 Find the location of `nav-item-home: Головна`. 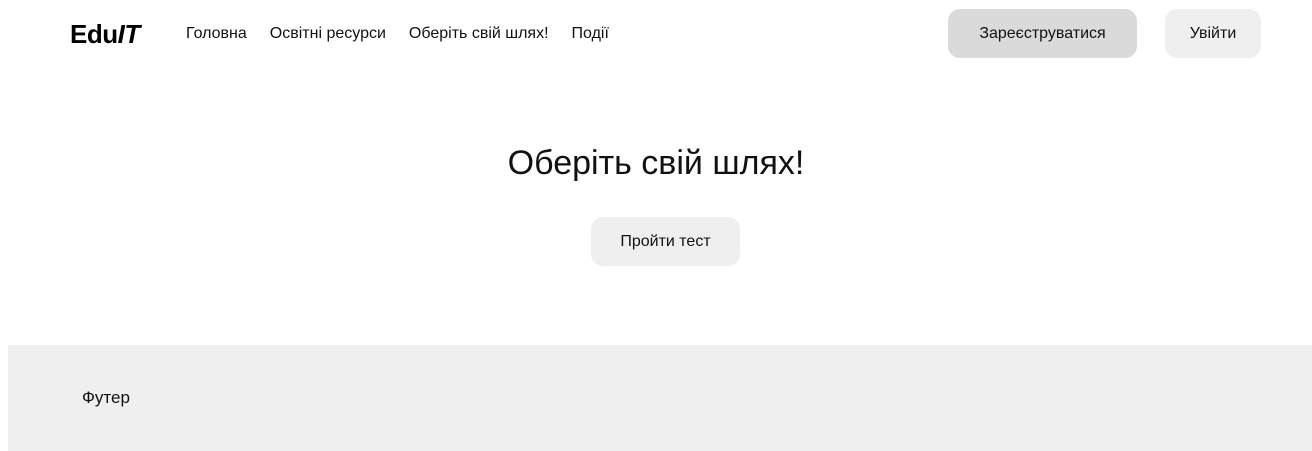

nav-item-home: Головна is located at coordinates (216, 34).